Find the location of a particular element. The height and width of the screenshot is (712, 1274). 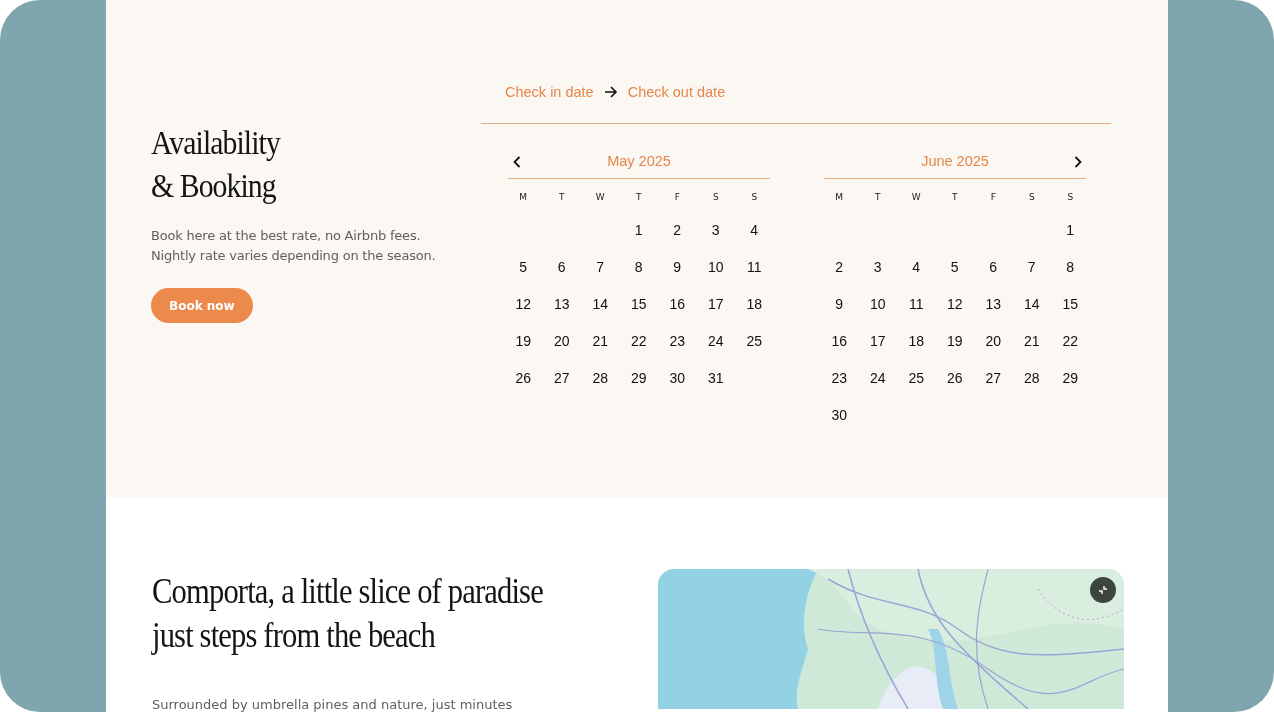

section-heading: Comporta, a little slice of paradise just steps from the beach is located at coordinates (348, 613).